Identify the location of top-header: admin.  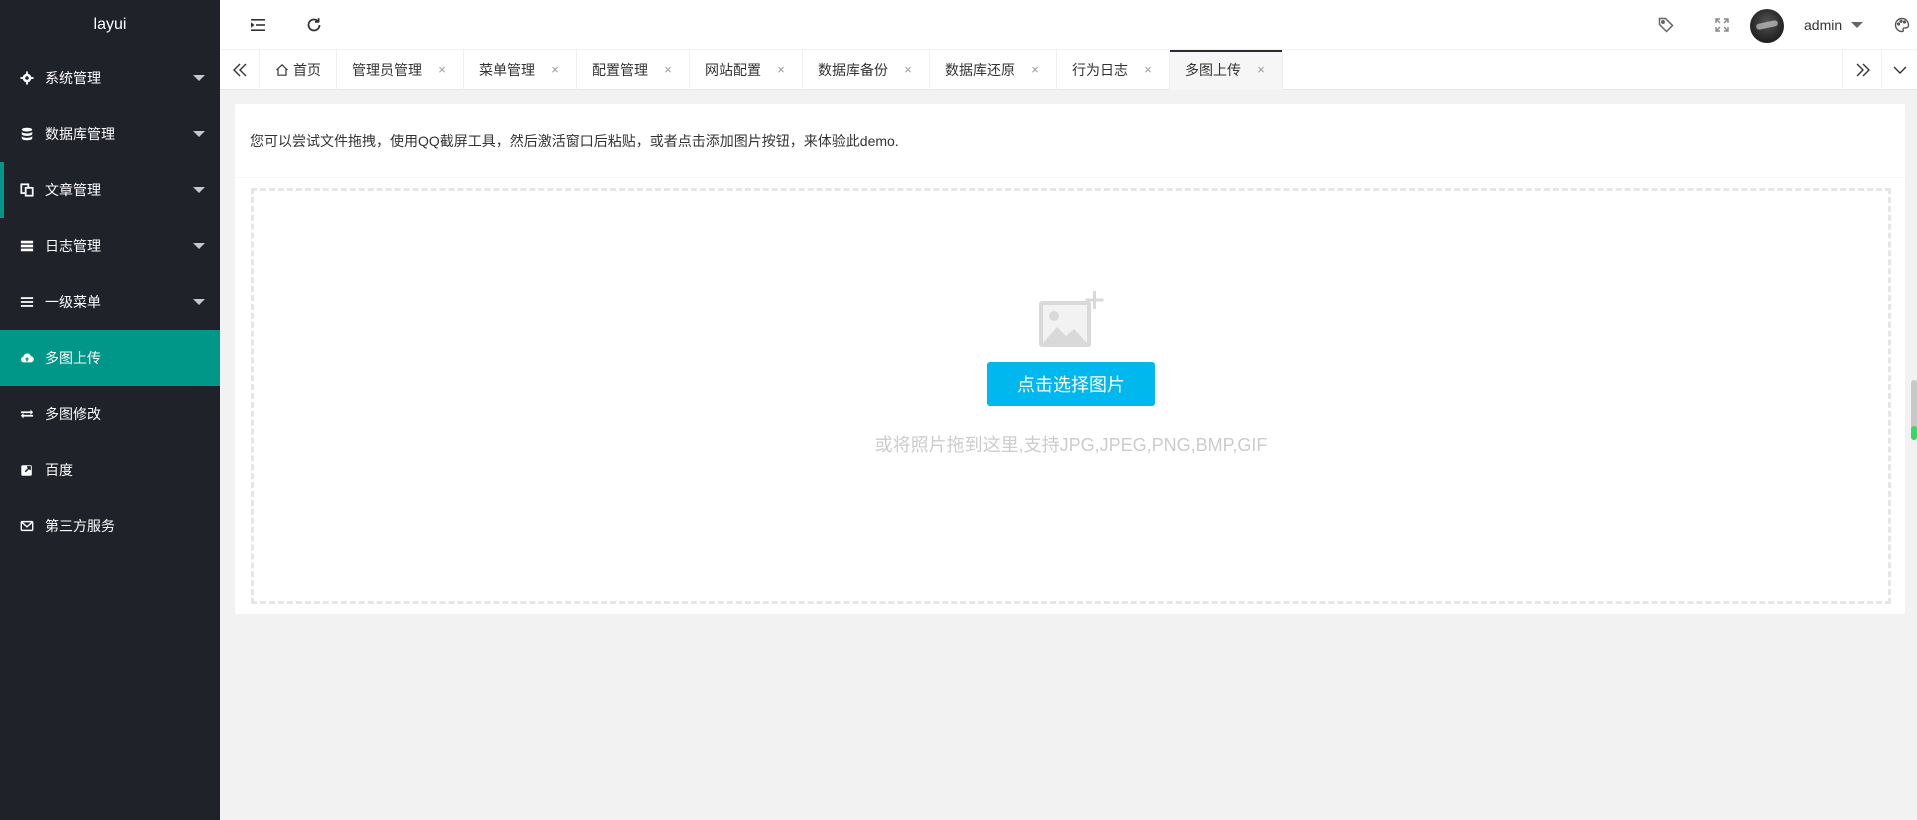
(1068, 25).